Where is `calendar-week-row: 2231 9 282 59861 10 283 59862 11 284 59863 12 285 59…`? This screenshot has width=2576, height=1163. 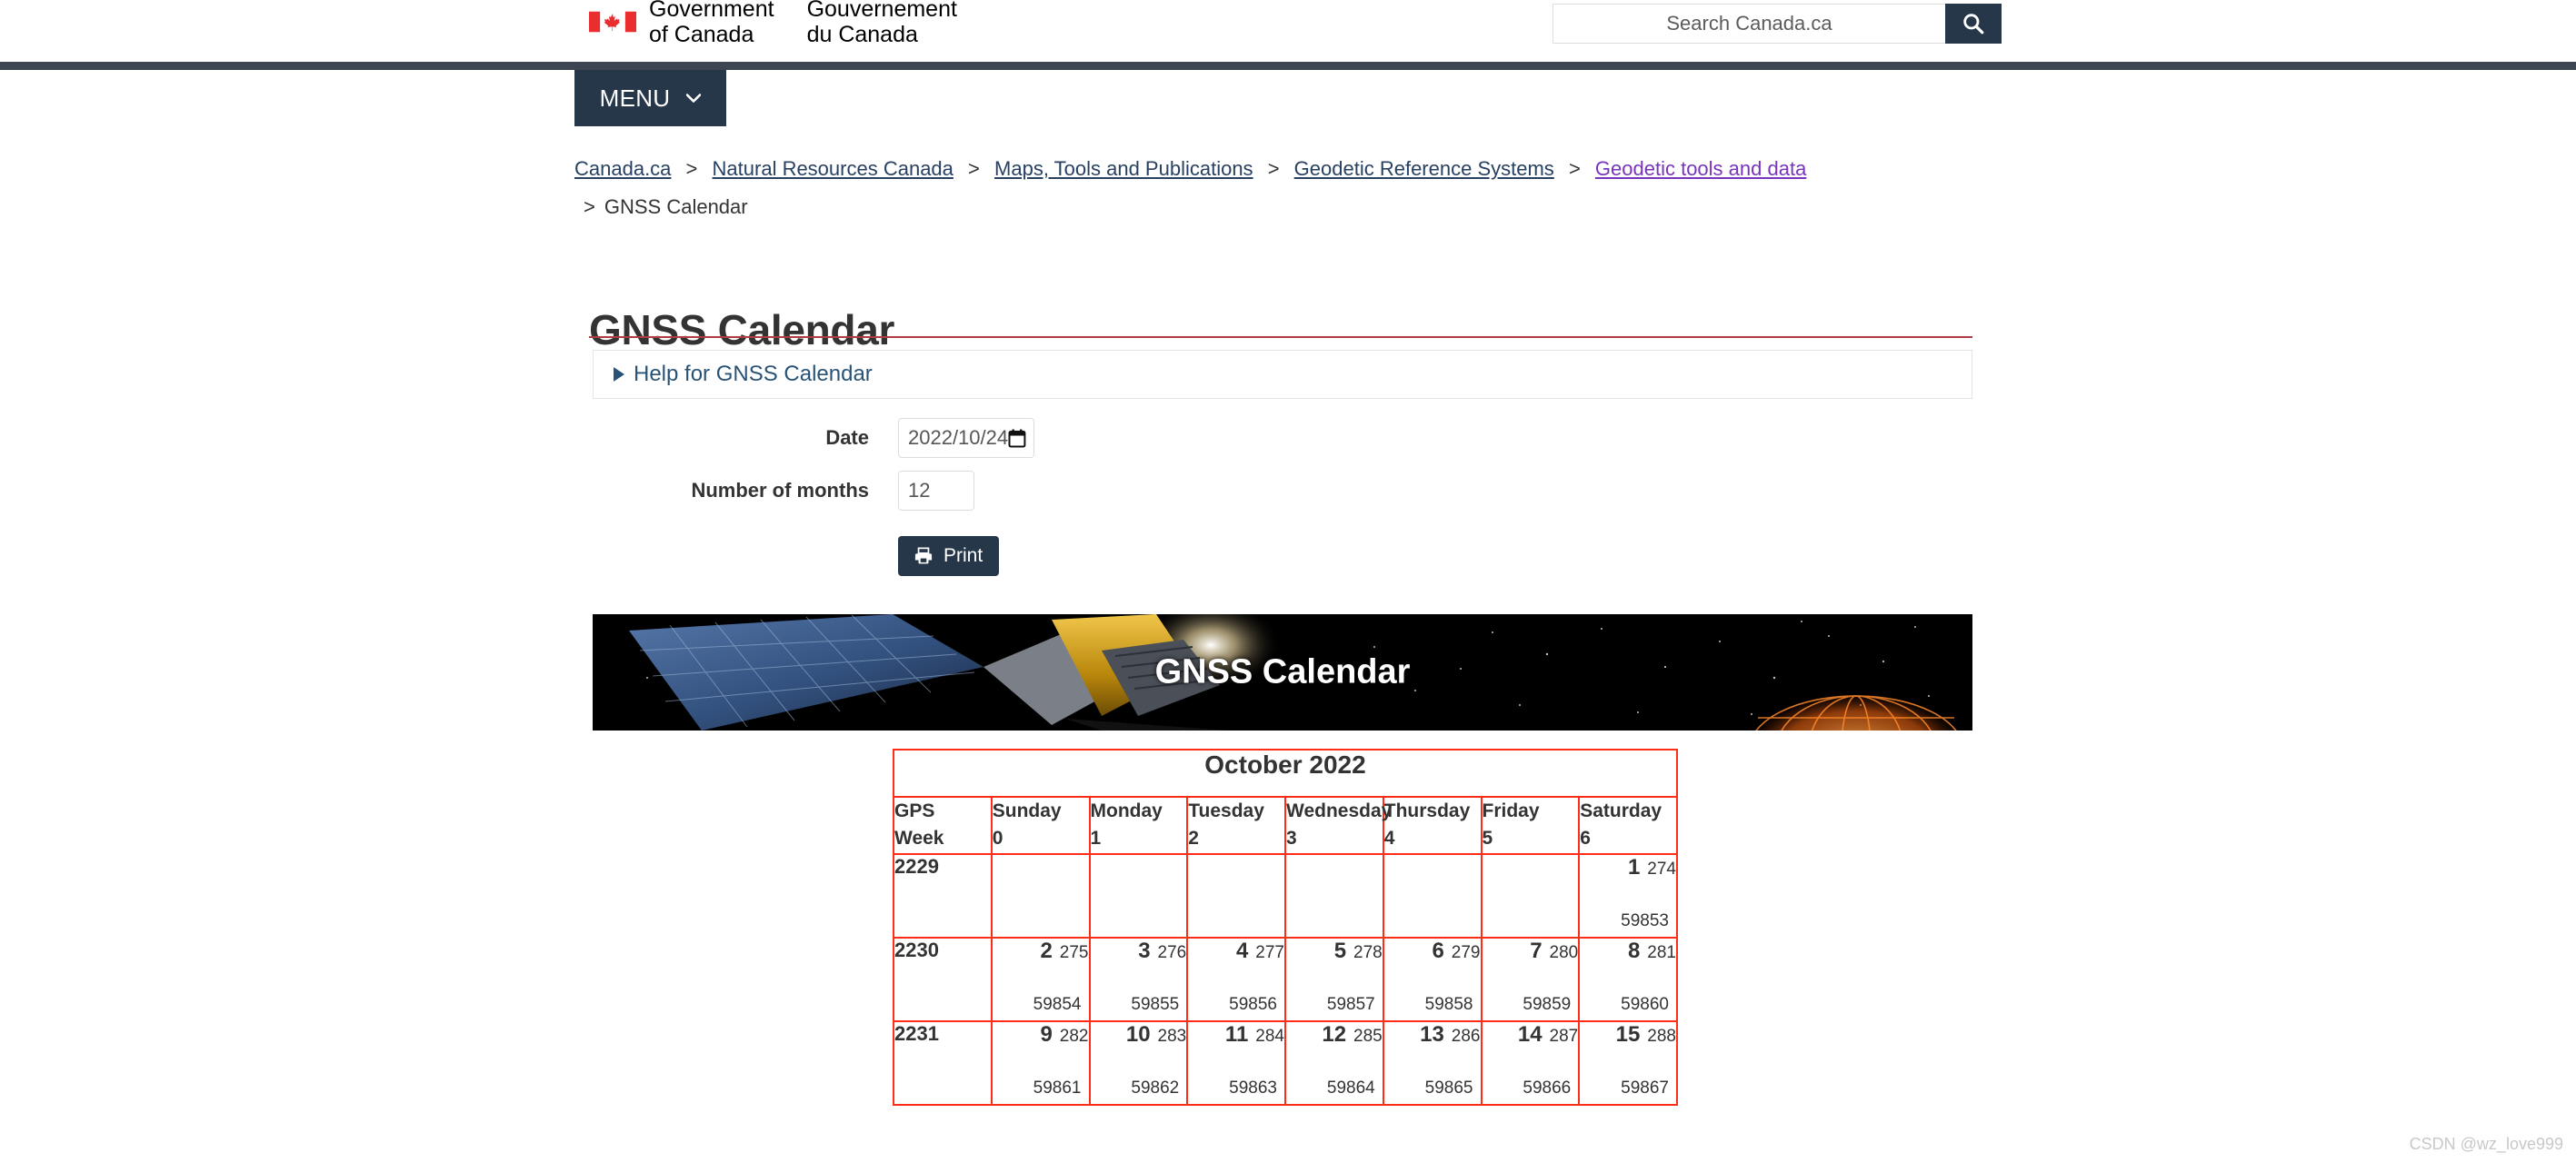 calendar-week-row: 2231 9 282 59861 10 283 59862 11 284 59863 12 285 59… is located at coordinates (1285, 1062).